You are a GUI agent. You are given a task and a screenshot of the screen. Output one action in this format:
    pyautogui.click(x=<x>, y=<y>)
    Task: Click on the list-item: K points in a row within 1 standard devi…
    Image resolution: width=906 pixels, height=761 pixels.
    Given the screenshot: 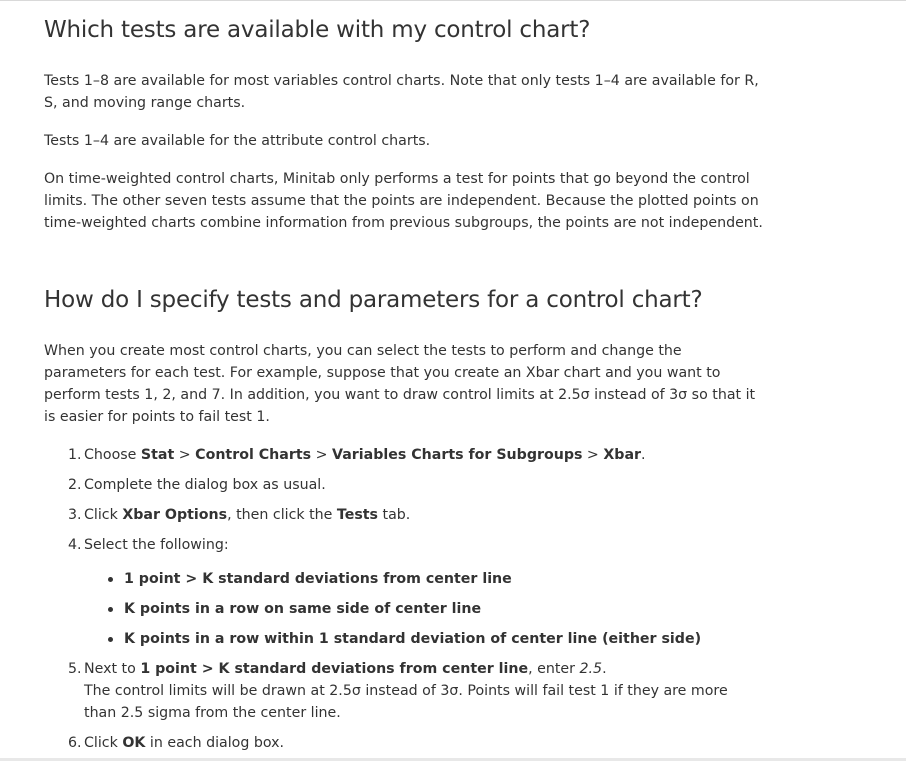 What is the action you would take?
    pyautogui.click(x=404, y=639)
    